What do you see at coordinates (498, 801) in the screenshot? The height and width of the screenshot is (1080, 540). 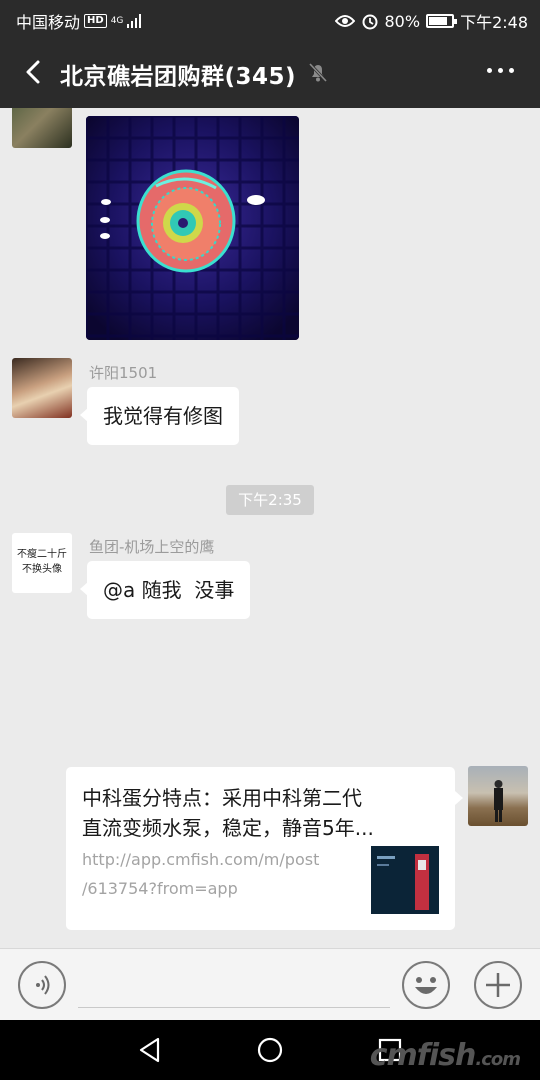 I see `avatar-photo` at bounding box center [498, 801].